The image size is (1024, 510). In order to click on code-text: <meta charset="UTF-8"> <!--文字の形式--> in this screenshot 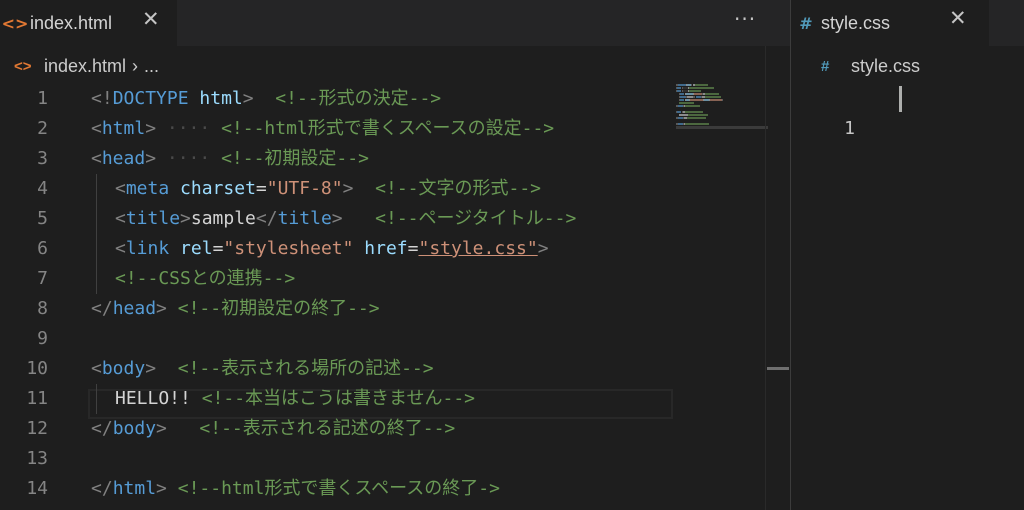, I will do `click(328, 189)`.